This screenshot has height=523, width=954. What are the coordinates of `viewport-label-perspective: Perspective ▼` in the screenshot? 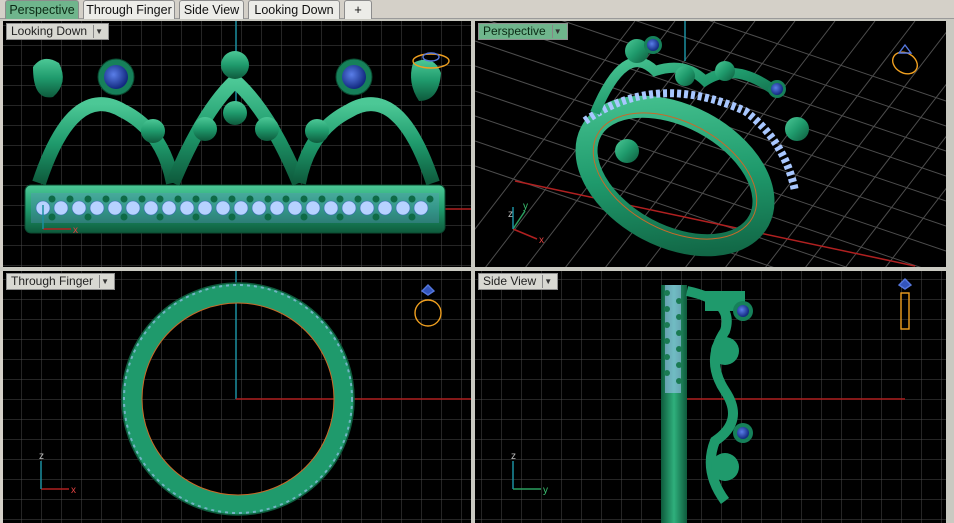 It's located at (523, 31).